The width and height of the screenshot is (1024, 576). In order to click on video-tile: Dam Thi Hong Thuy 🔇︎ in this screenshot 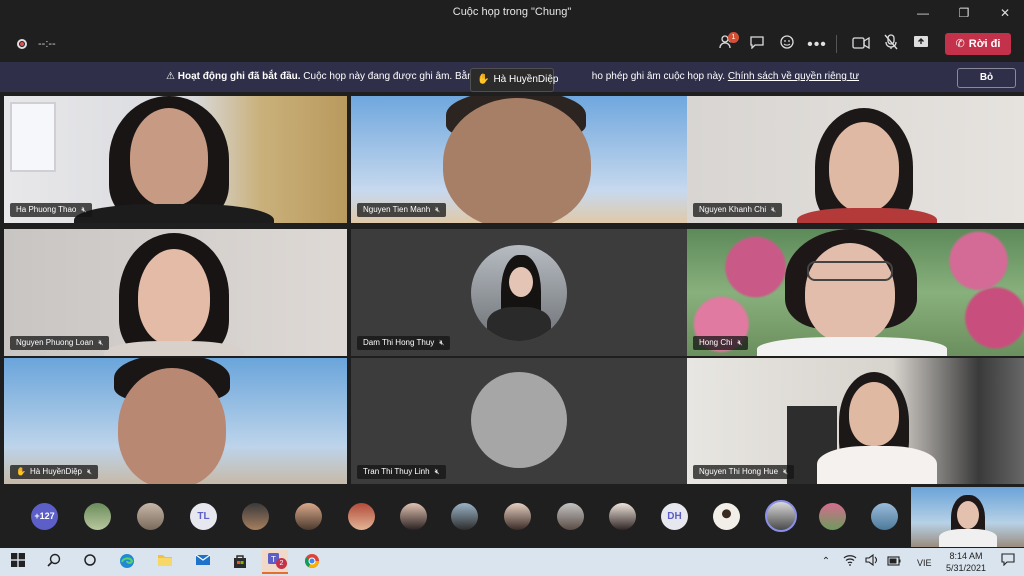, I will do `click(522, 292)`.